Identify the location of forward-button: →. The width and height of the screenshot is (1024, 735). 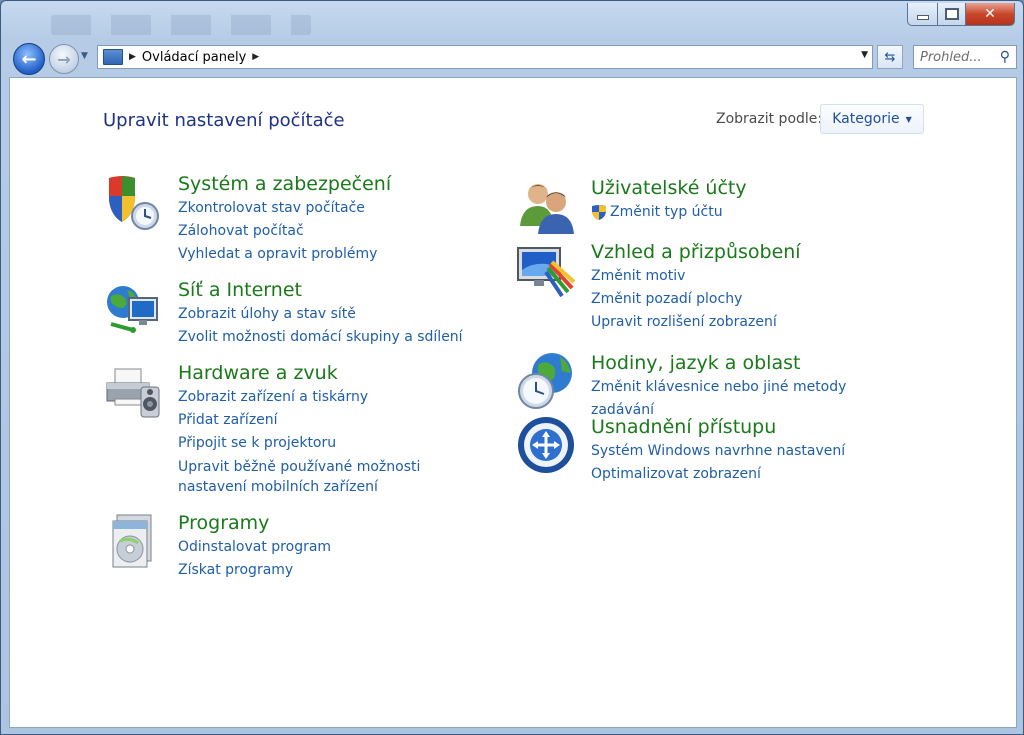
(64, 59).